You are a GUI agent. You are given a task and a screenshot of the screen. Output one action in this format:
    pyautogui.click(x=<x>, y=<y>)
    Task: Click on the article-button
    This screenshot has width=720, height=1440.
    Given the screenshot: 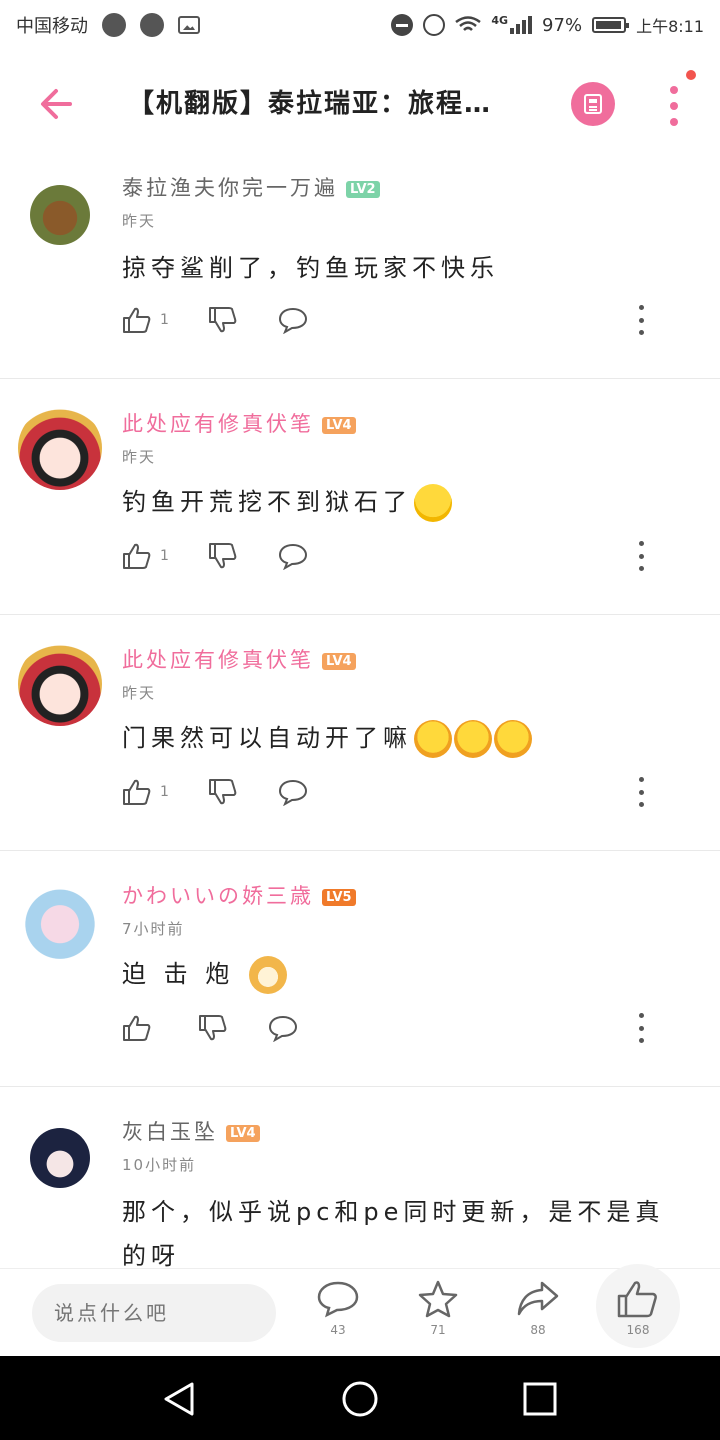 What is the action you would take?
    pyautogui.click(x=593, y=104)
    